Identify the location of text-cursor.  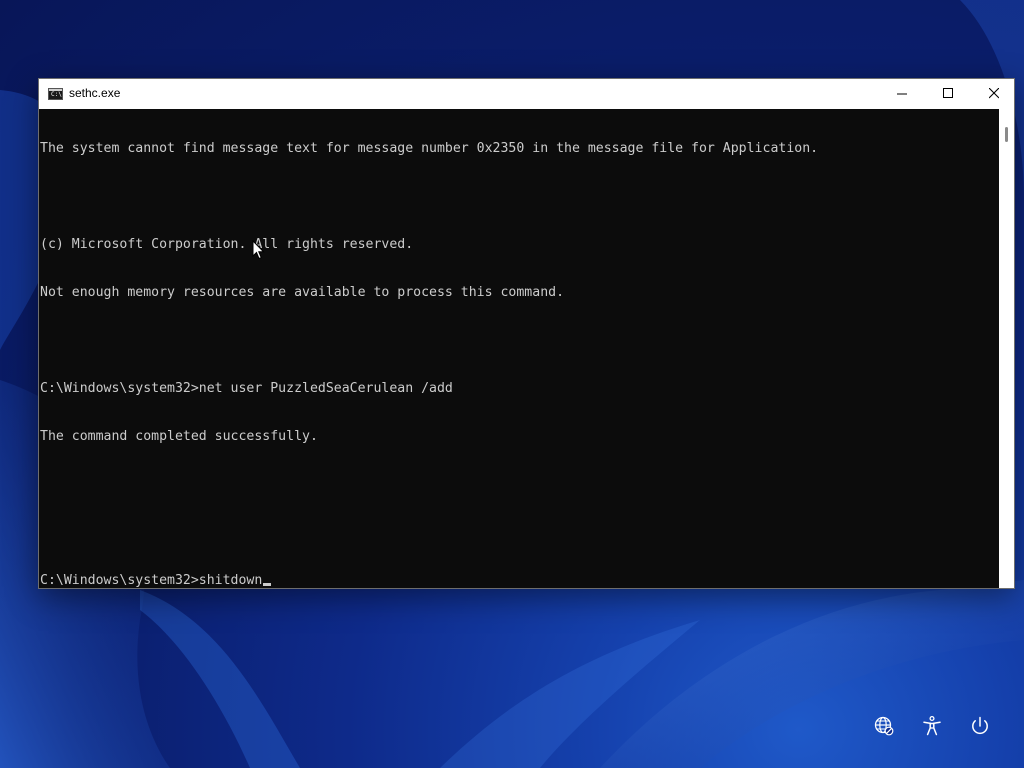
(267, 584).